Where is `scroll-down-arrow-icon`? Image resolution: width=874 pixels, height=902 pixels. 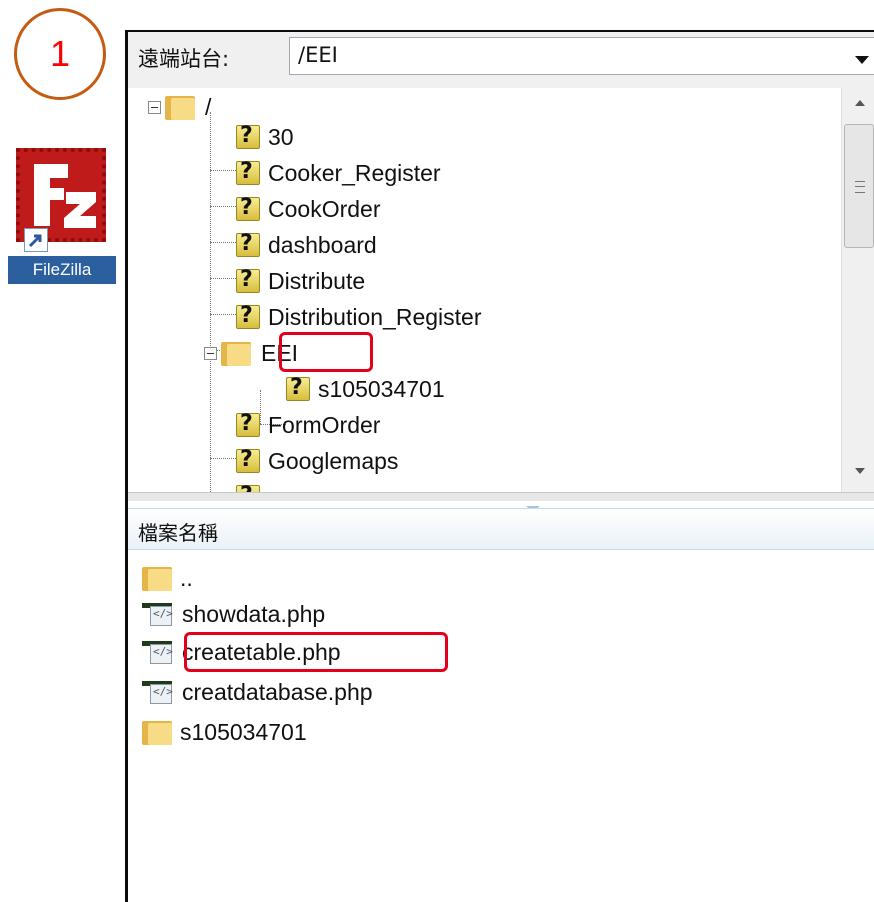 scroll-down-arrow-icon is located at coordinates (860, 471).